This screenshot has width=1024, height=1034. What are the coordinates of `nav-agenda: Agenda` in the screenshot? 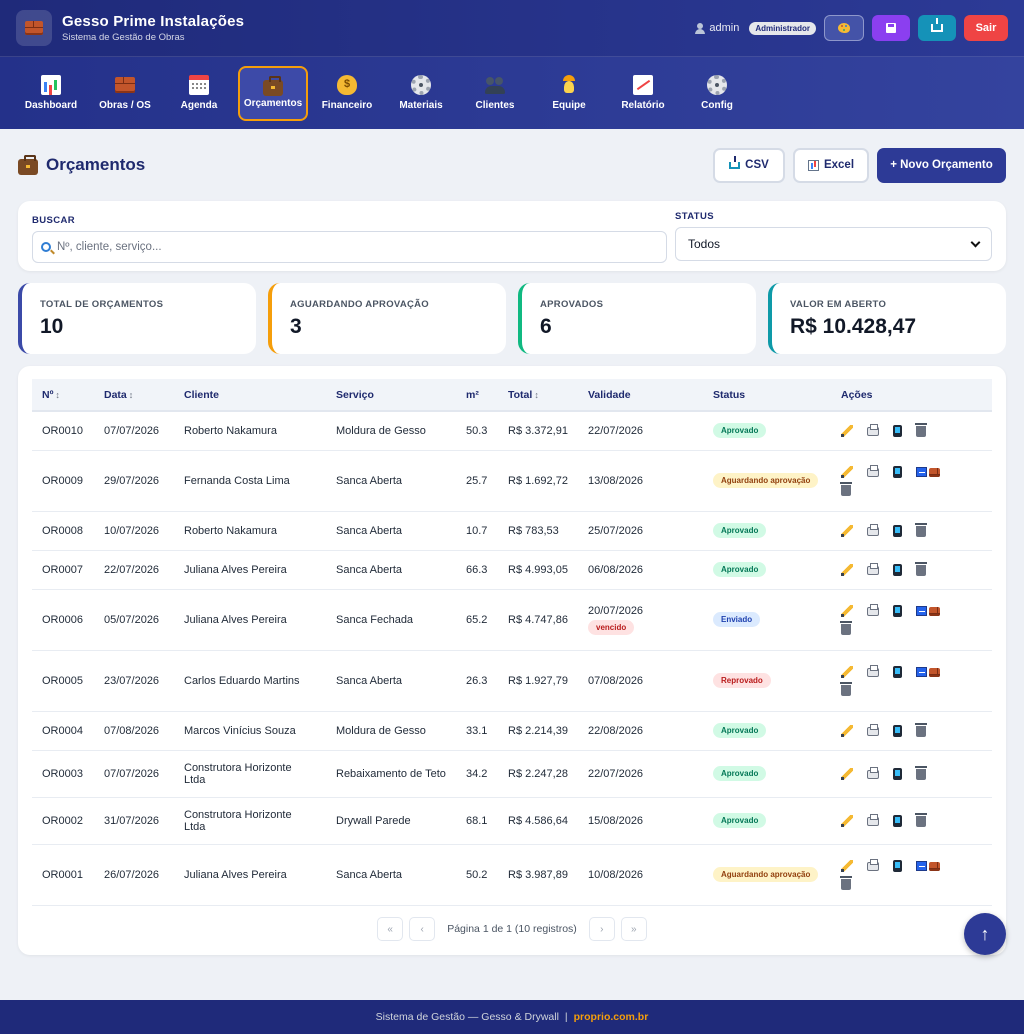 It's located at (199, 93).